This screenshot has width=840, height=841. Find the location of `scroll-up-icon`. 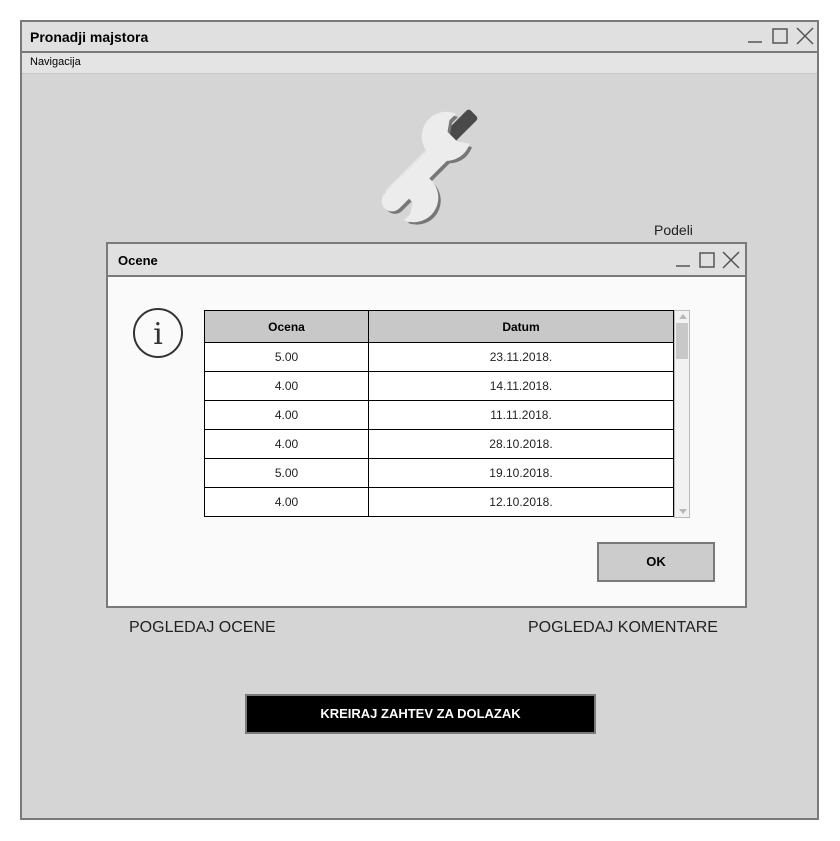

scroll-up-icon is located at coordinates (683, 316).